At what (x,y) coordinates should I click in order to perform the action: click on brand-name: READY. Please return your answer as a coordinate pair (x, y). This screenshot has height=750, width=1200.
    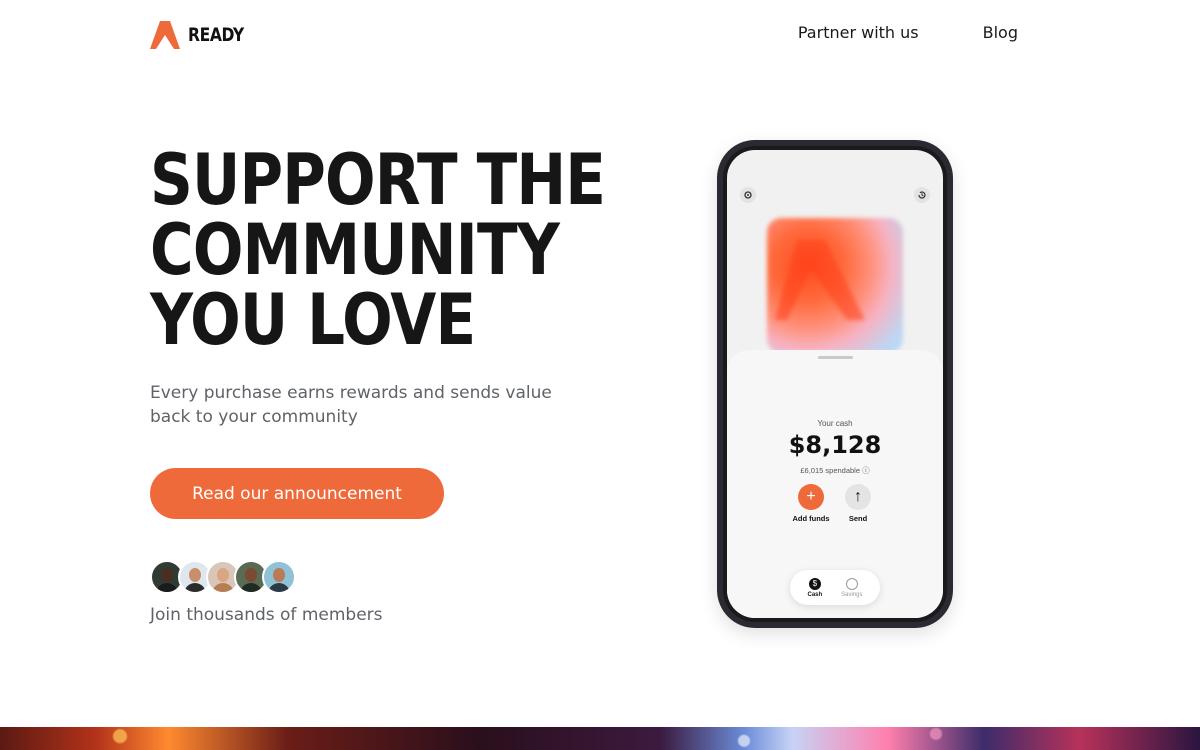
    Looking at the image, I should click on (216, 35).